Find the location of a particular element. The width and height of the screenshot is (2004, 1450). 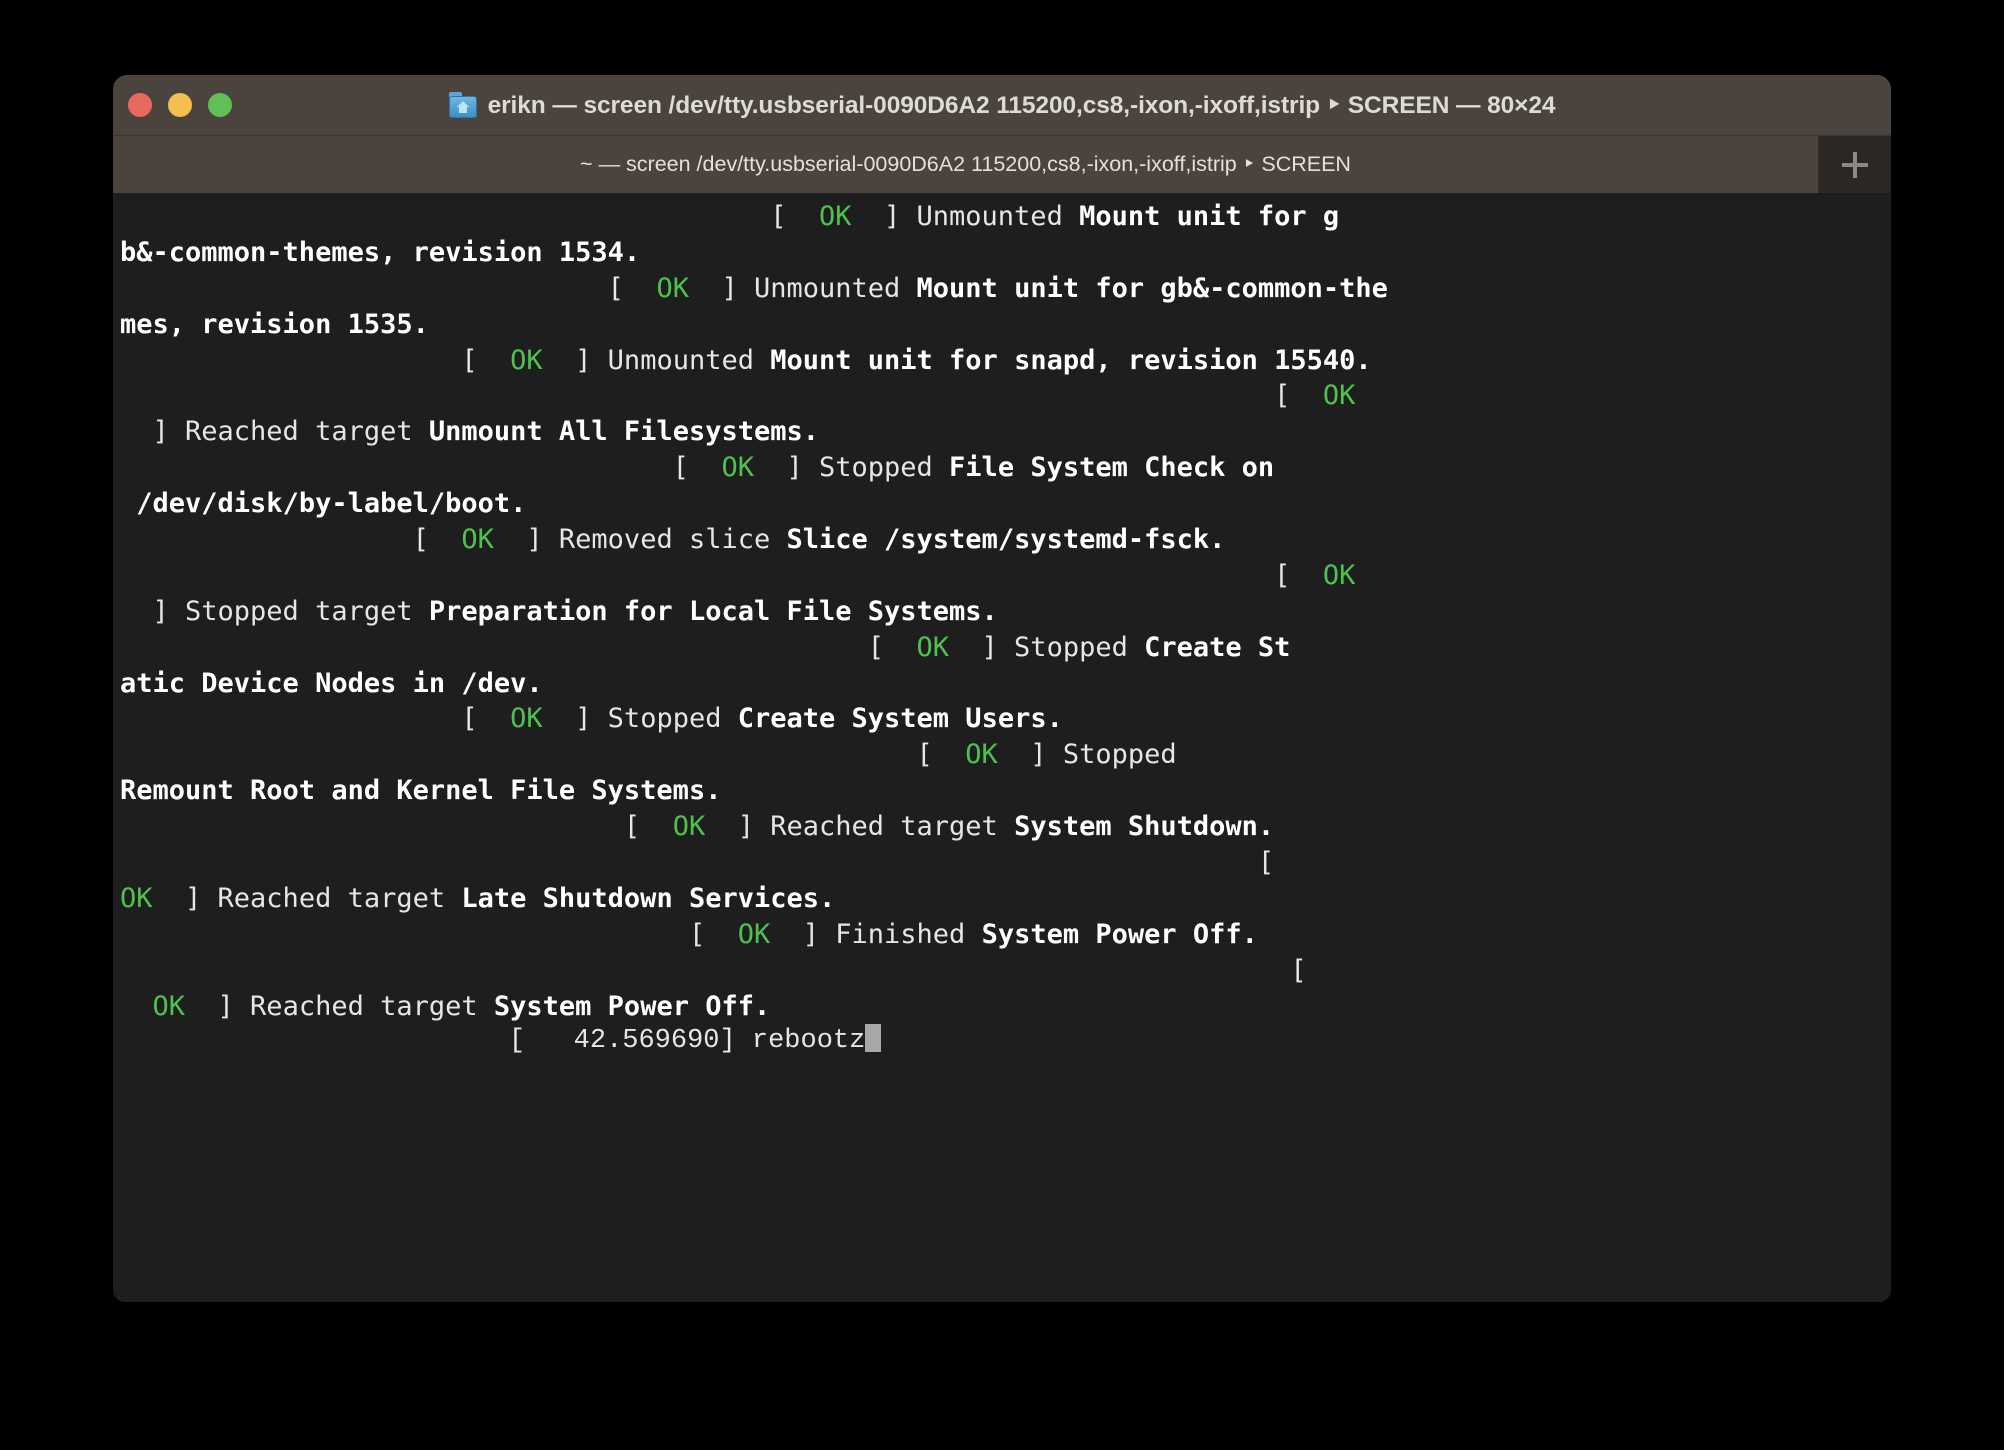

unit-name: mes, revision 1535. is located at coordinates (274, 324).